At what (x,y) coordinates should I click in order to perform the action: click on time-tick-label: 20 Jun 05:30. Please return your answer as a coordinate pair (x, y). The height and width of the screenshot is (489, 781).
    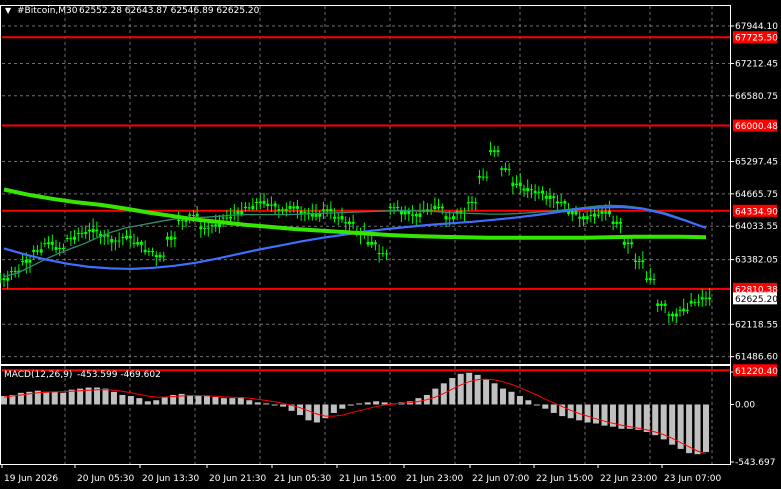
    Looking at the image, I should click on (105, 479).